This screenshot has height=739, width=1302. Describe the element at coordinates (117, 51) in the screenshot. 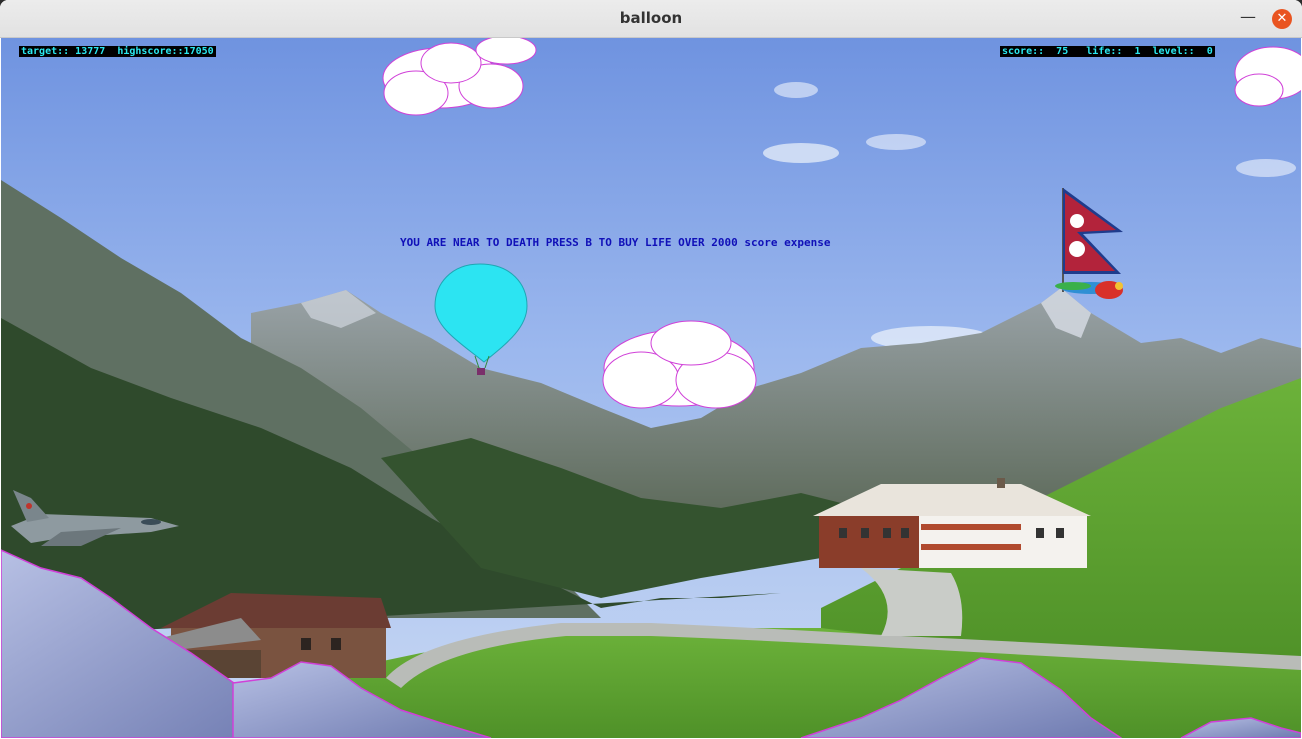

I see `hud-target-highscore: target:: 13777 highscore::17050` at that location.